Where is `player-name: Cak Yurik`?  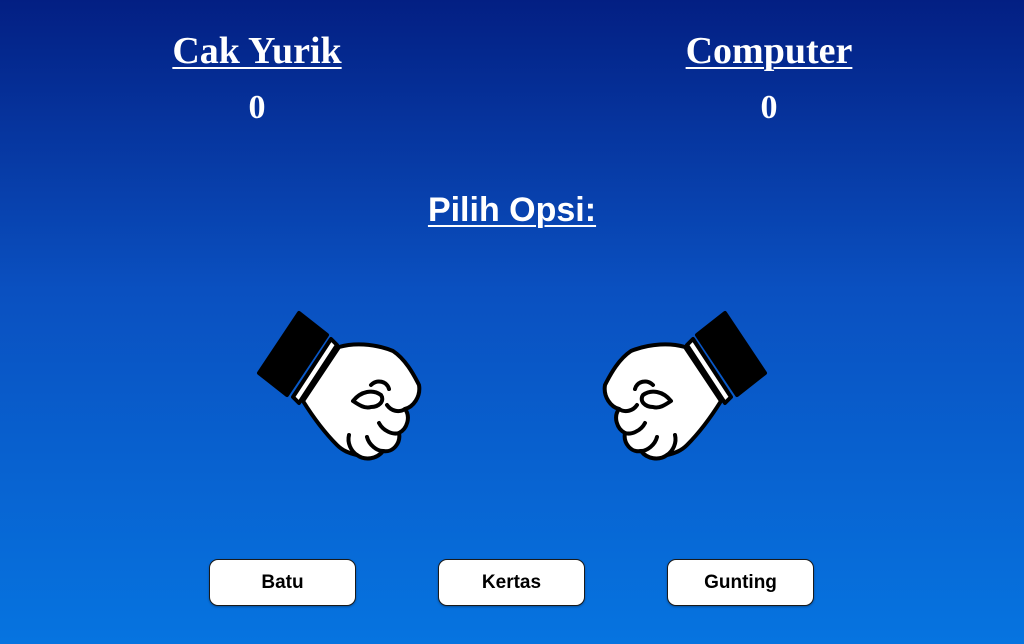 player-name: Cak Yurik is located at coordinates (257, 51).